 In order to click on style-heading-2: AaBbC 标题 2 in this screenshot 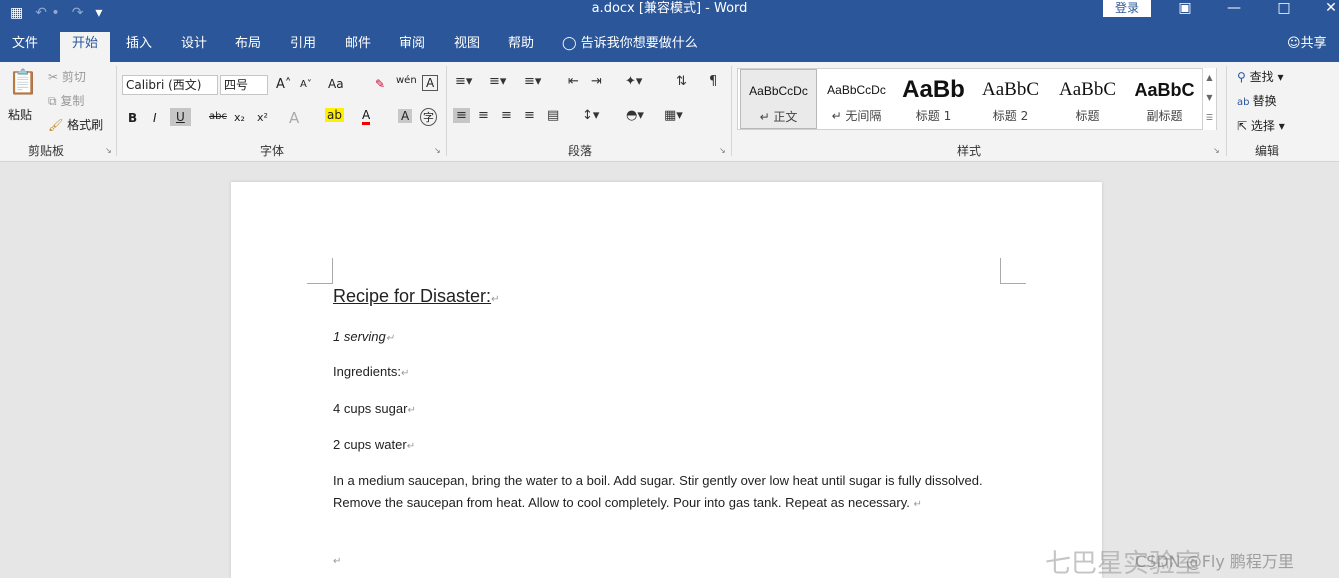, I will do `click(1010, 99)`.